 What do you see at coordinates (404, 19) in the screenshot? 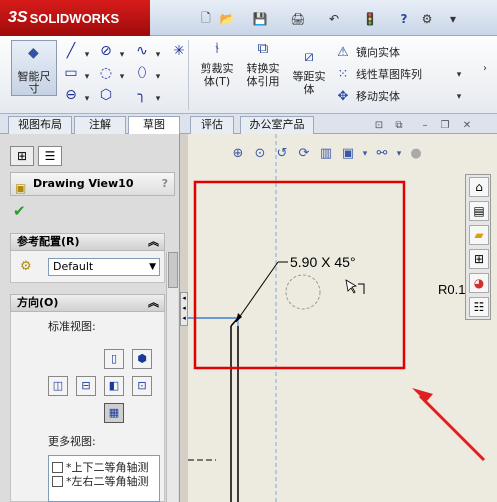
I see `help-icon: ?` at bounding box center [404, 19].